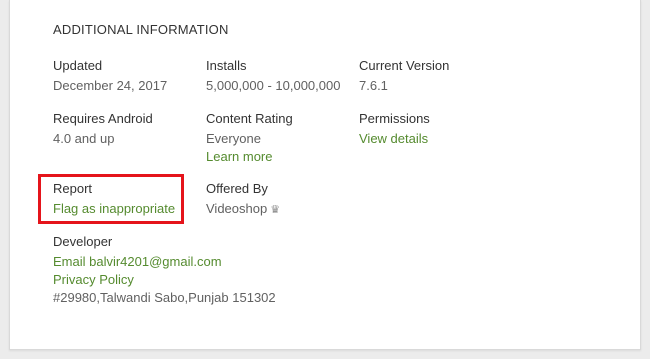 The image size is (650, 359). What do you see at coordinates (110, 85) in the screenshot?
I see `updated-value: December 24, 2017` at bounding box center [110, 85].